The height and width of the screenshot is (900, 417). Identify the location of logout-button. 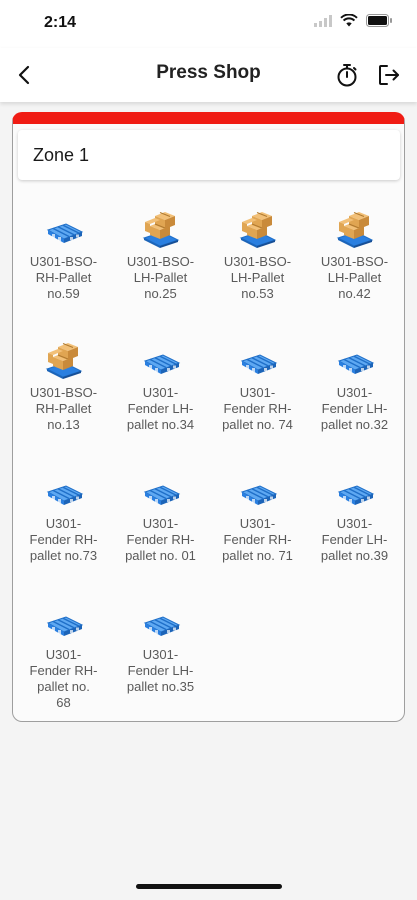
(389, 75).